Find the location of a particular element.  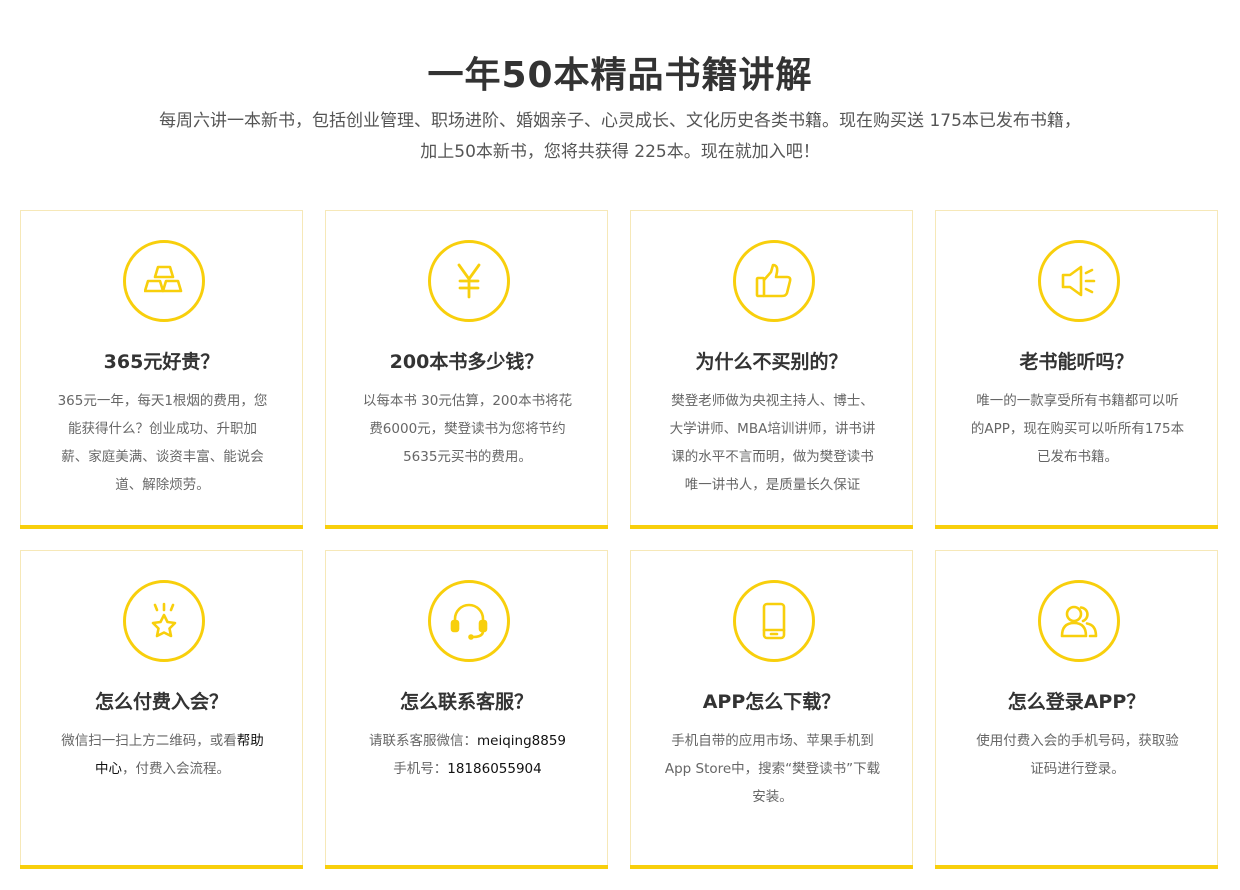

card-title: 365元好贵？ is located at coordinates (161, 362).